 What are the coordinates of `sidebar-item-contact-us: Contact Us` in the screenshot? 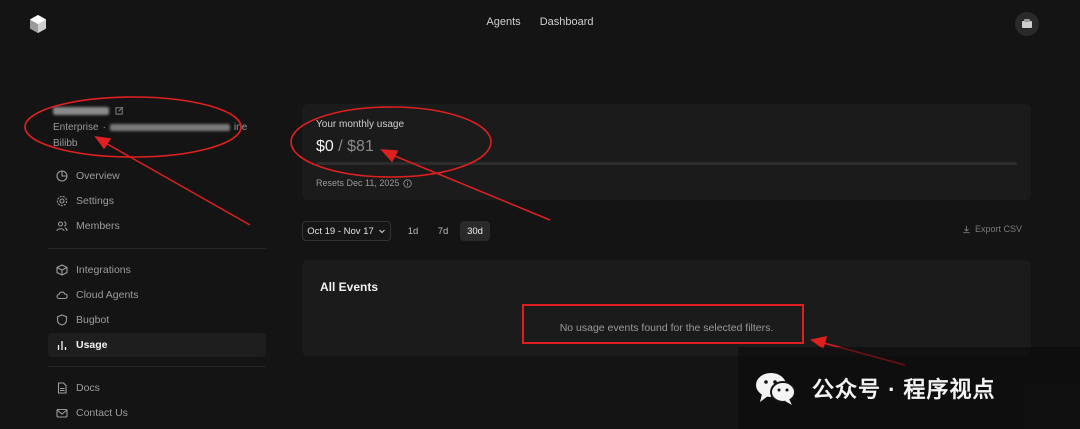 It's located at (157, 413).